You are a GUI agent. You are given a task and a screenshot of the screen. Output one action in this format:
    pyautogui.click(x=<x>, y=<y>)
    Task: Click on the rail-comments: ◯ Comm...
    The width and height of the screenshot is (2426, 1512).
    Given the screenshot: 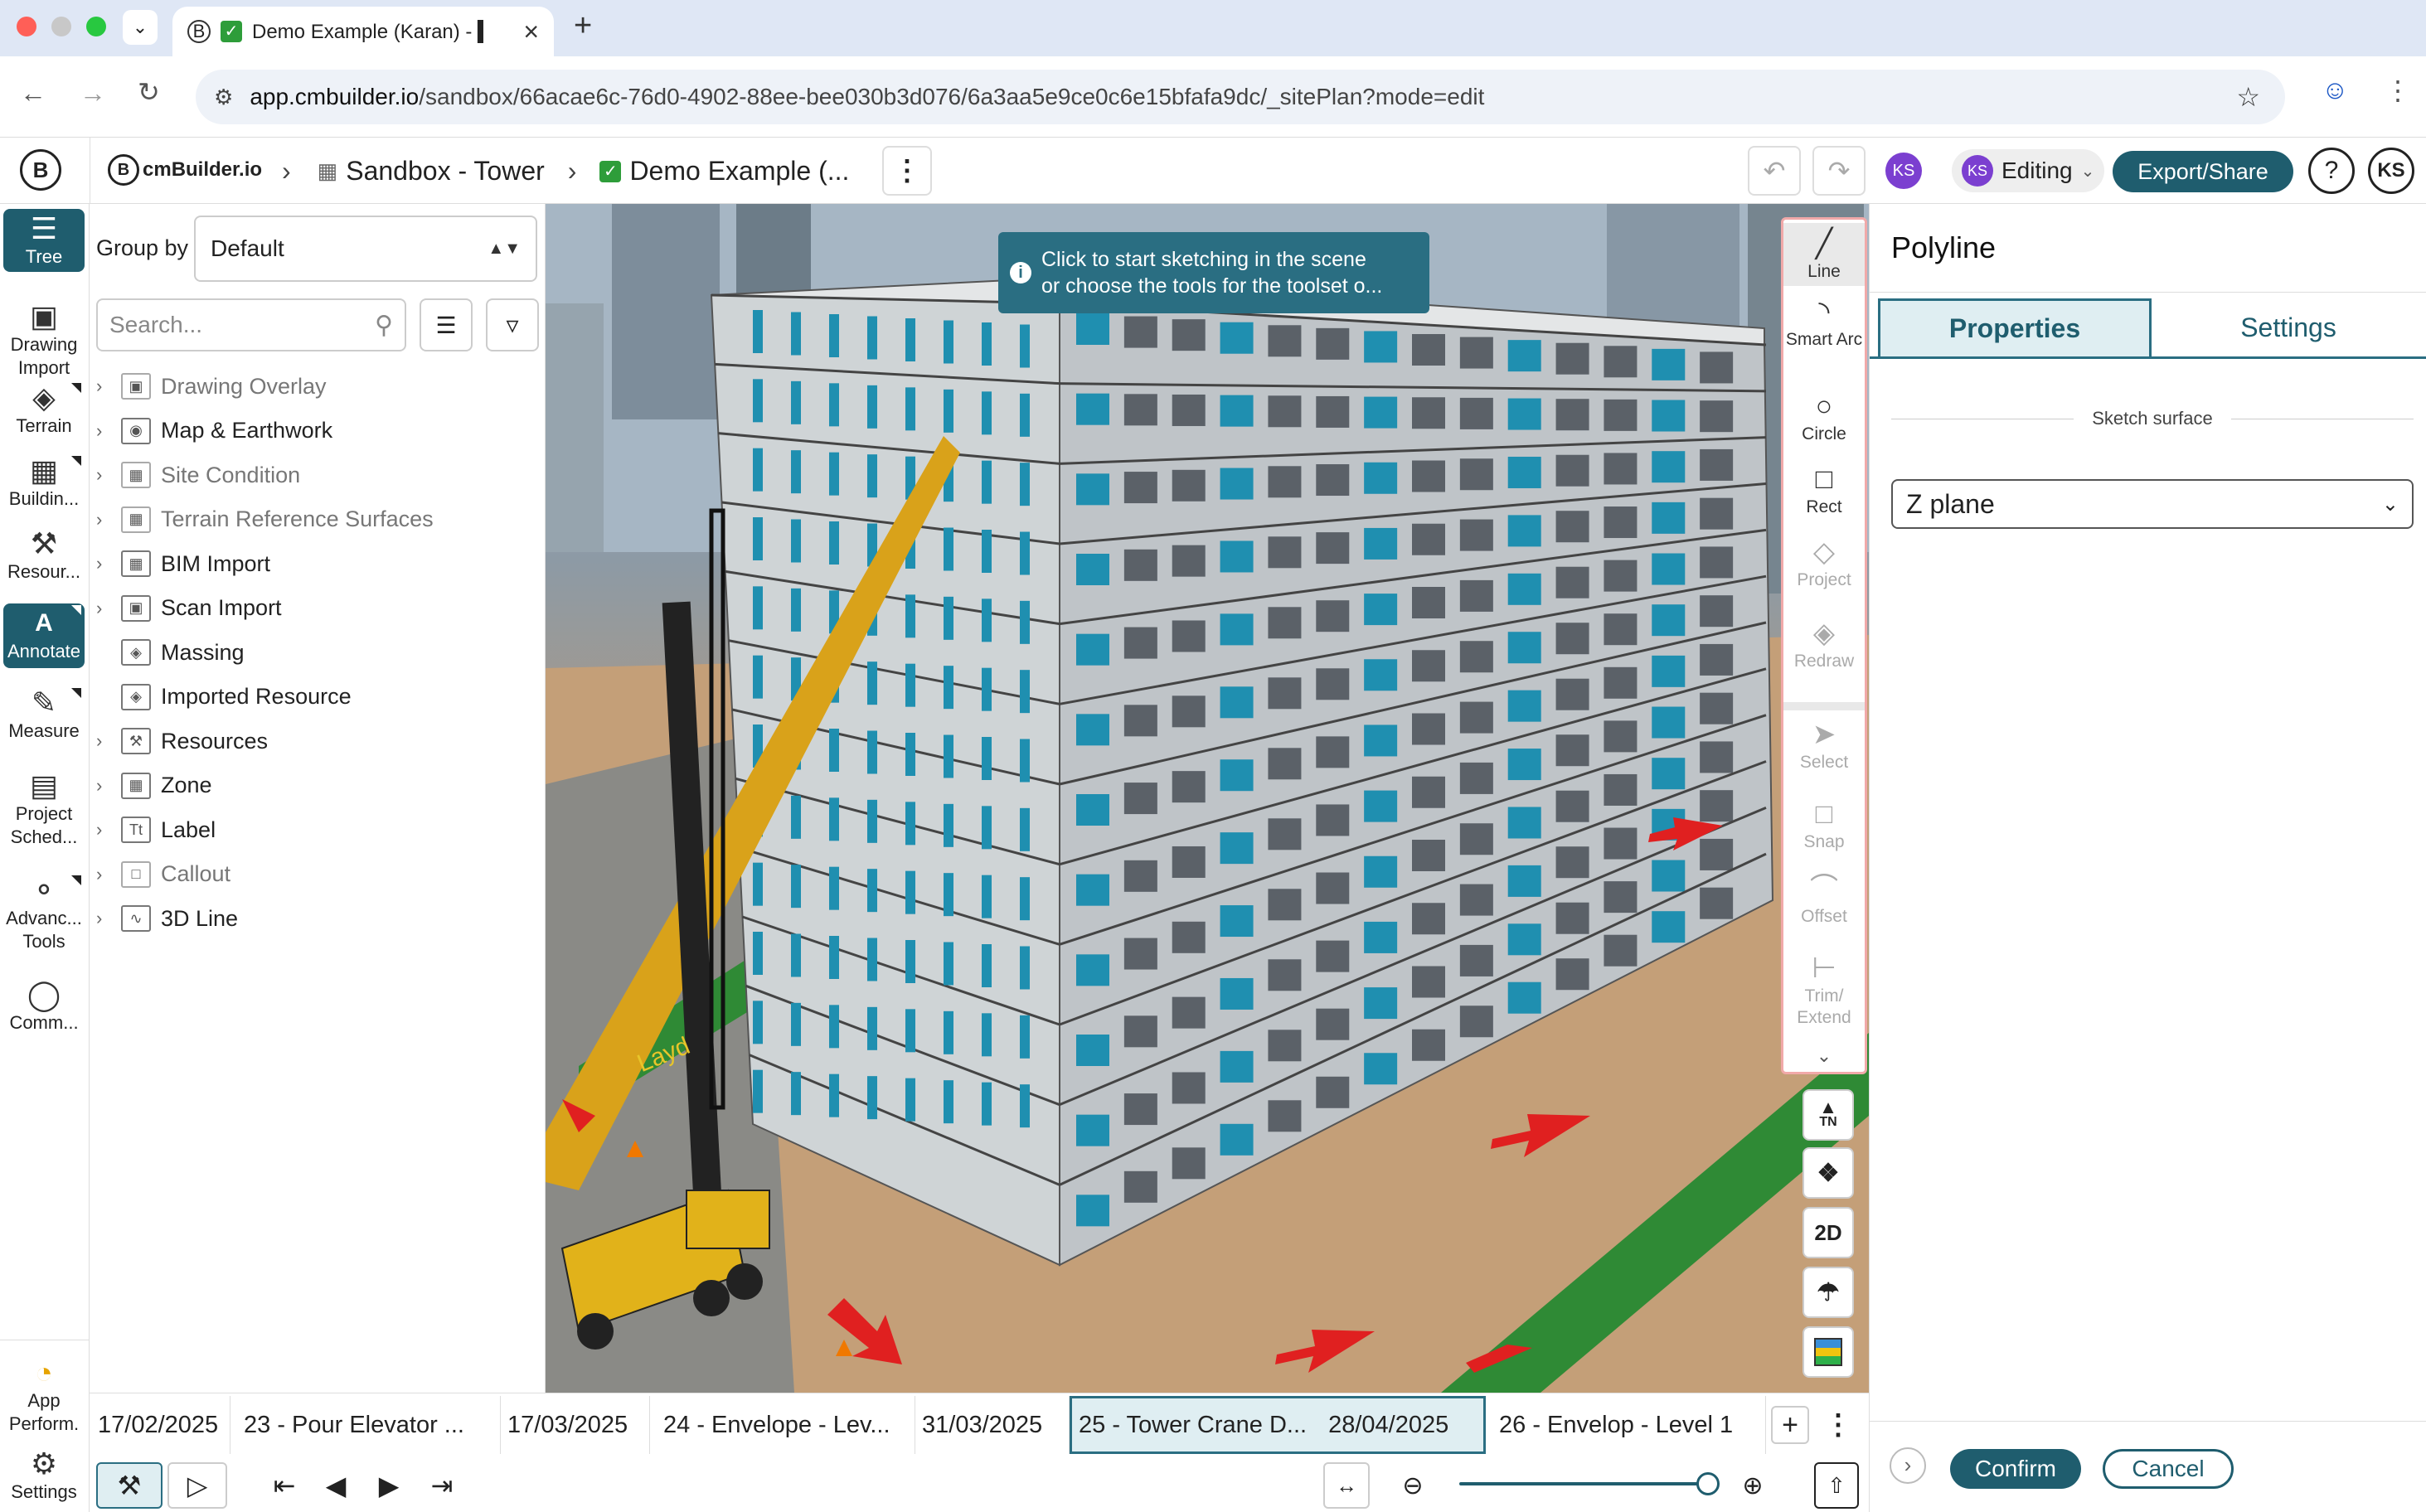 What is the action you would take?
    pyautogui.click(x=44, y=1006)
    